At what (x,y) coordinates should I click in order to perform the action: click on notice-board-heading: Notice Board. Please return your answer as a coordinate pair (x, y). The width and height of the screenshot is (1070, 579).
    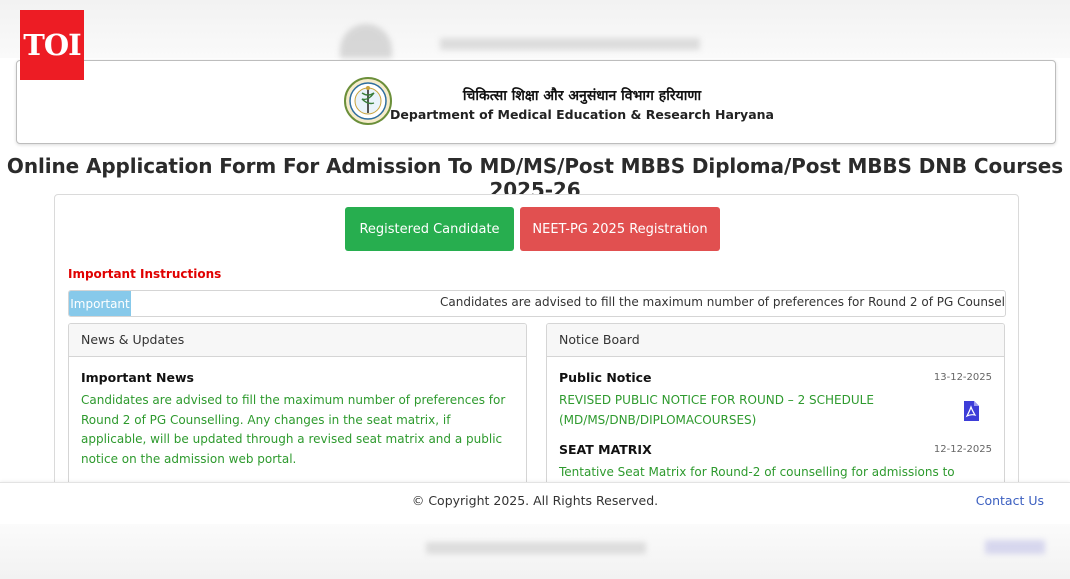
    Looking at the image, I should click on (775, 340).